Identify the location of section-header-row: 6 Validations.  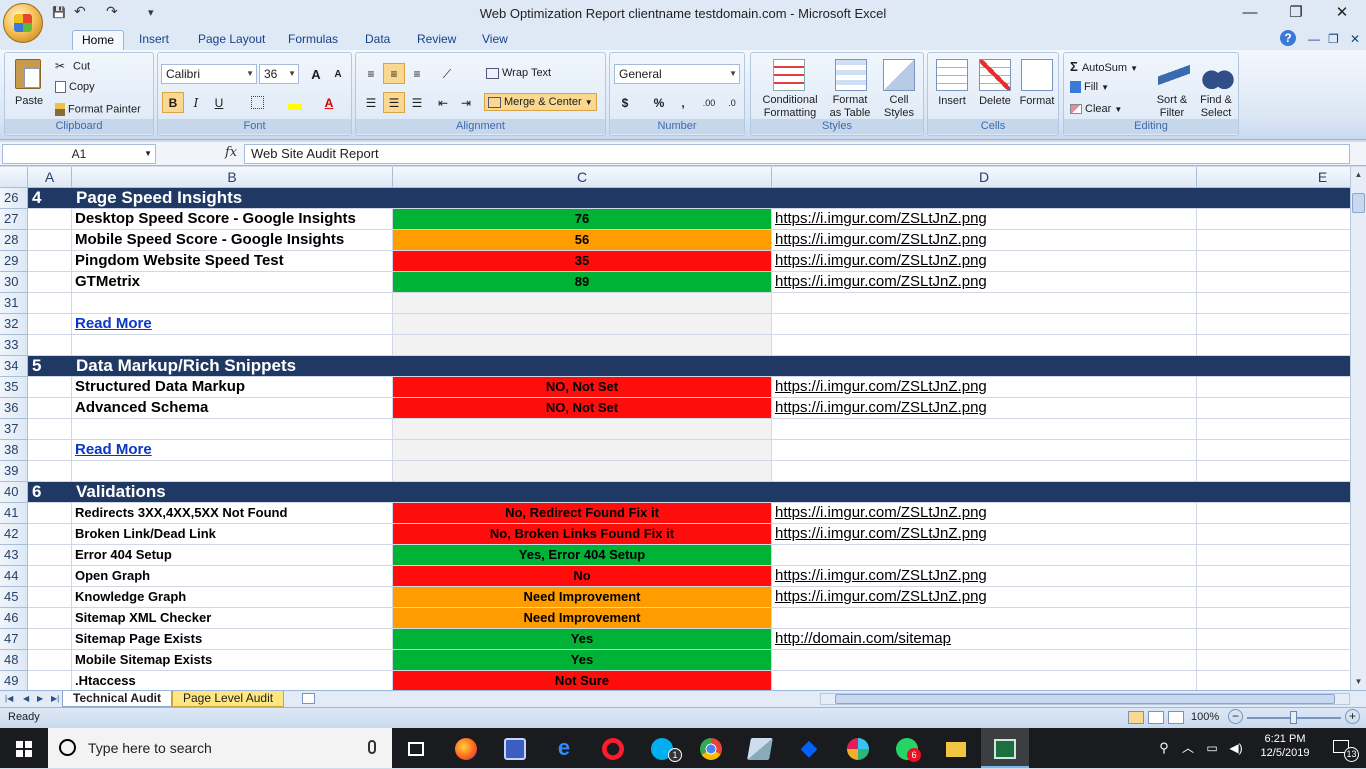
(689, 492).